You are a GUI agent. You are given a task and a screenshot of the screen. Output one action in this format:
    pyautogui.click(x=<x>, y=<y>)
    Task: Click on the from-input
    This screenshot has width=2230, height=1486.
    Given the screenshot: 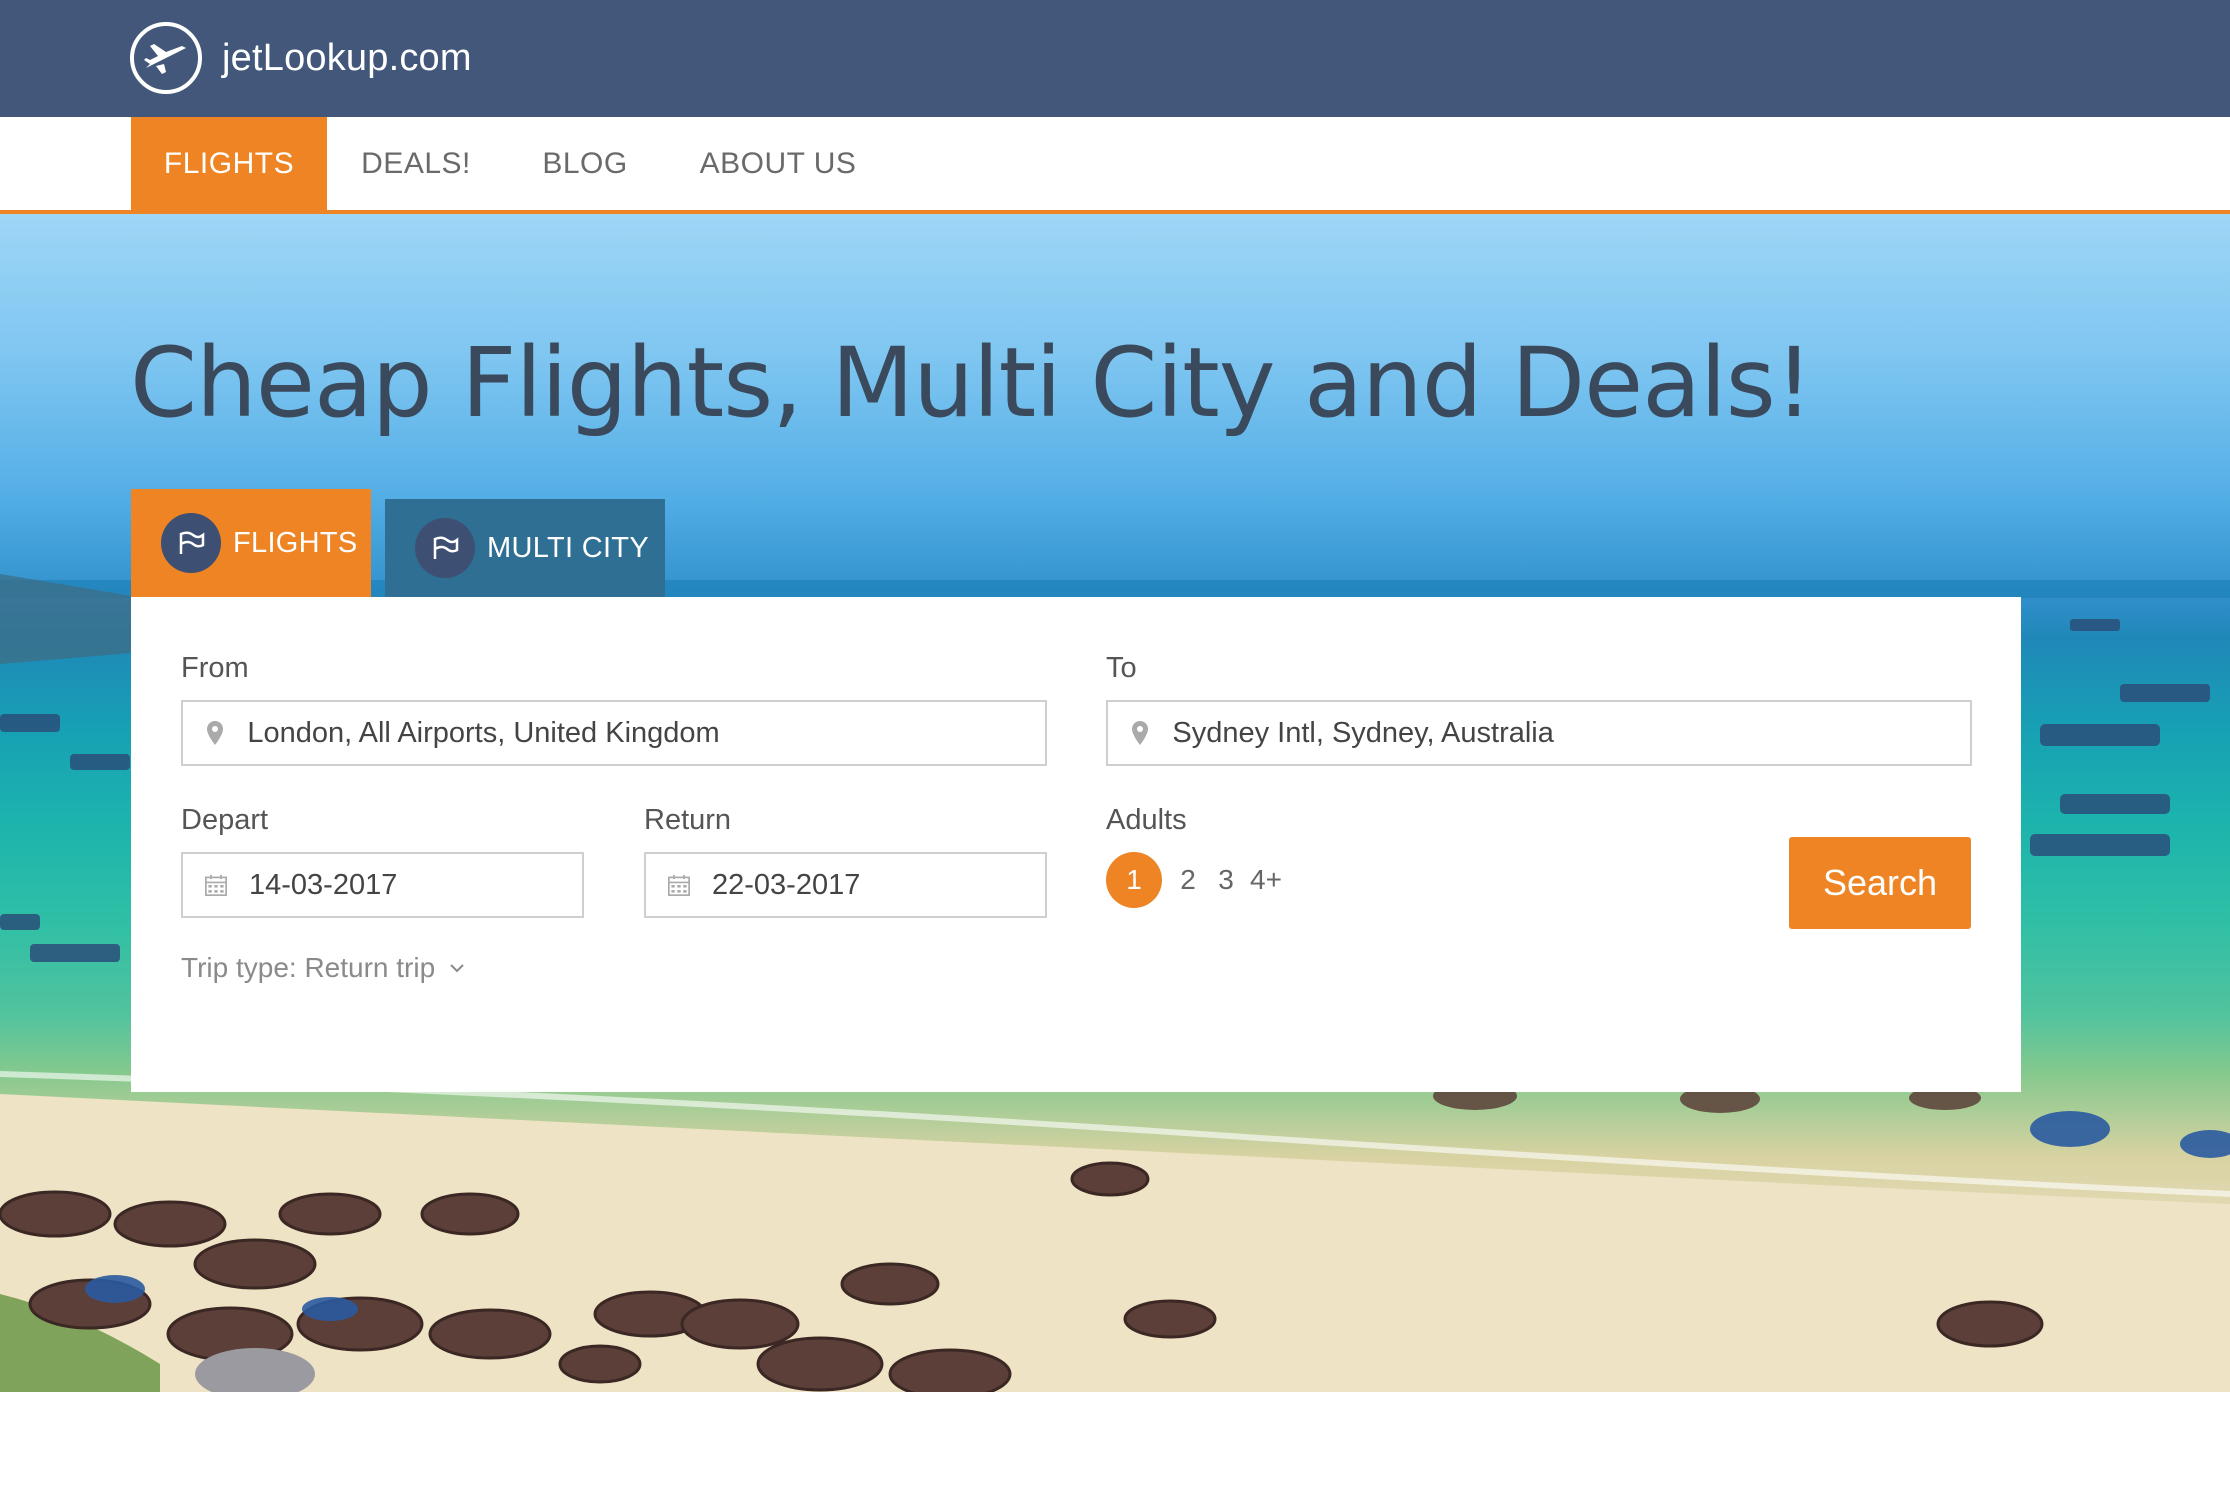 What is the action you would take?
    pyautogui.click(x=646, y=733)
    